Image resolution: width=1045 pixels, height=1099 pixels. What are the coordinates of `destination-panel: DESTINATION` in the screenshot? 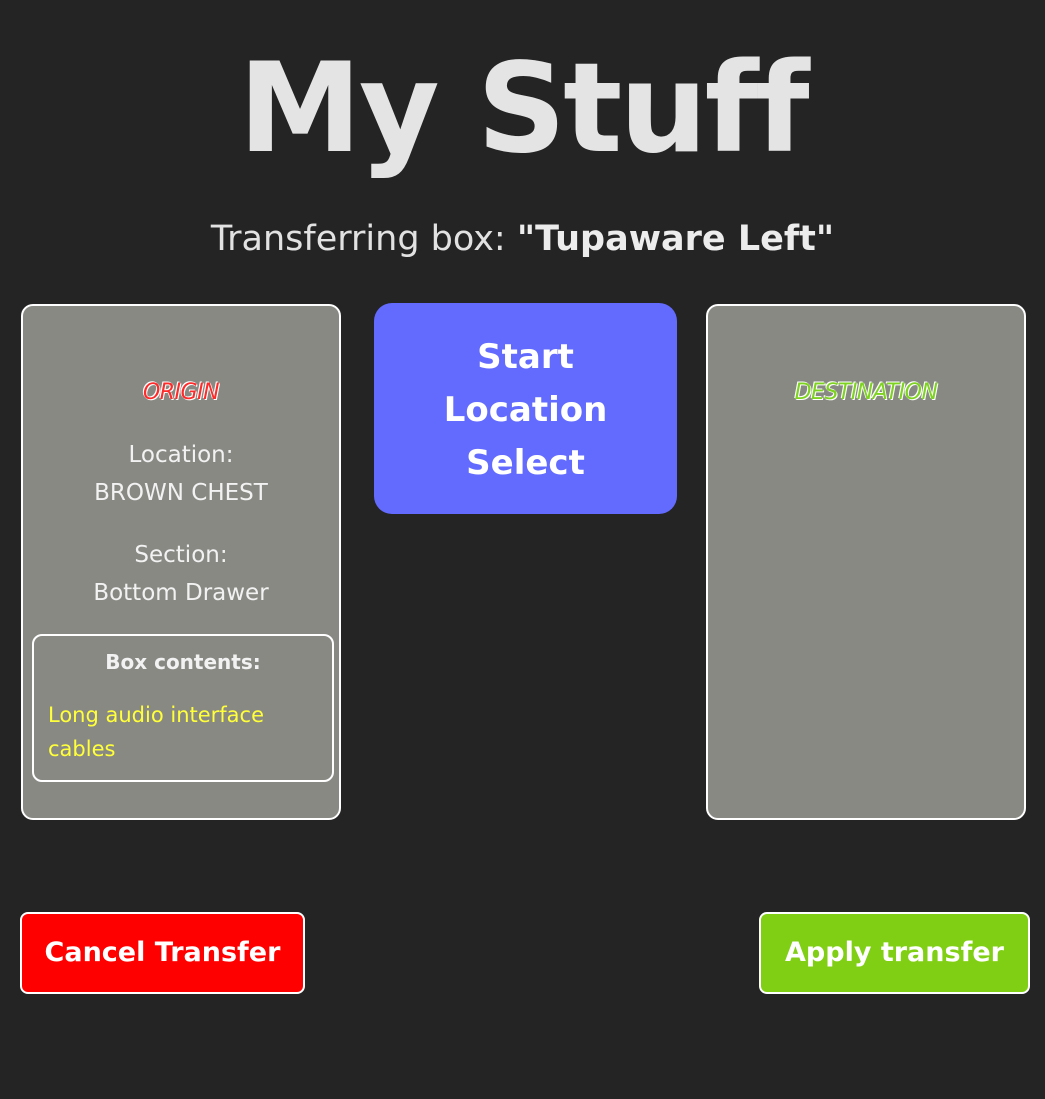 It's located at (866, 562).